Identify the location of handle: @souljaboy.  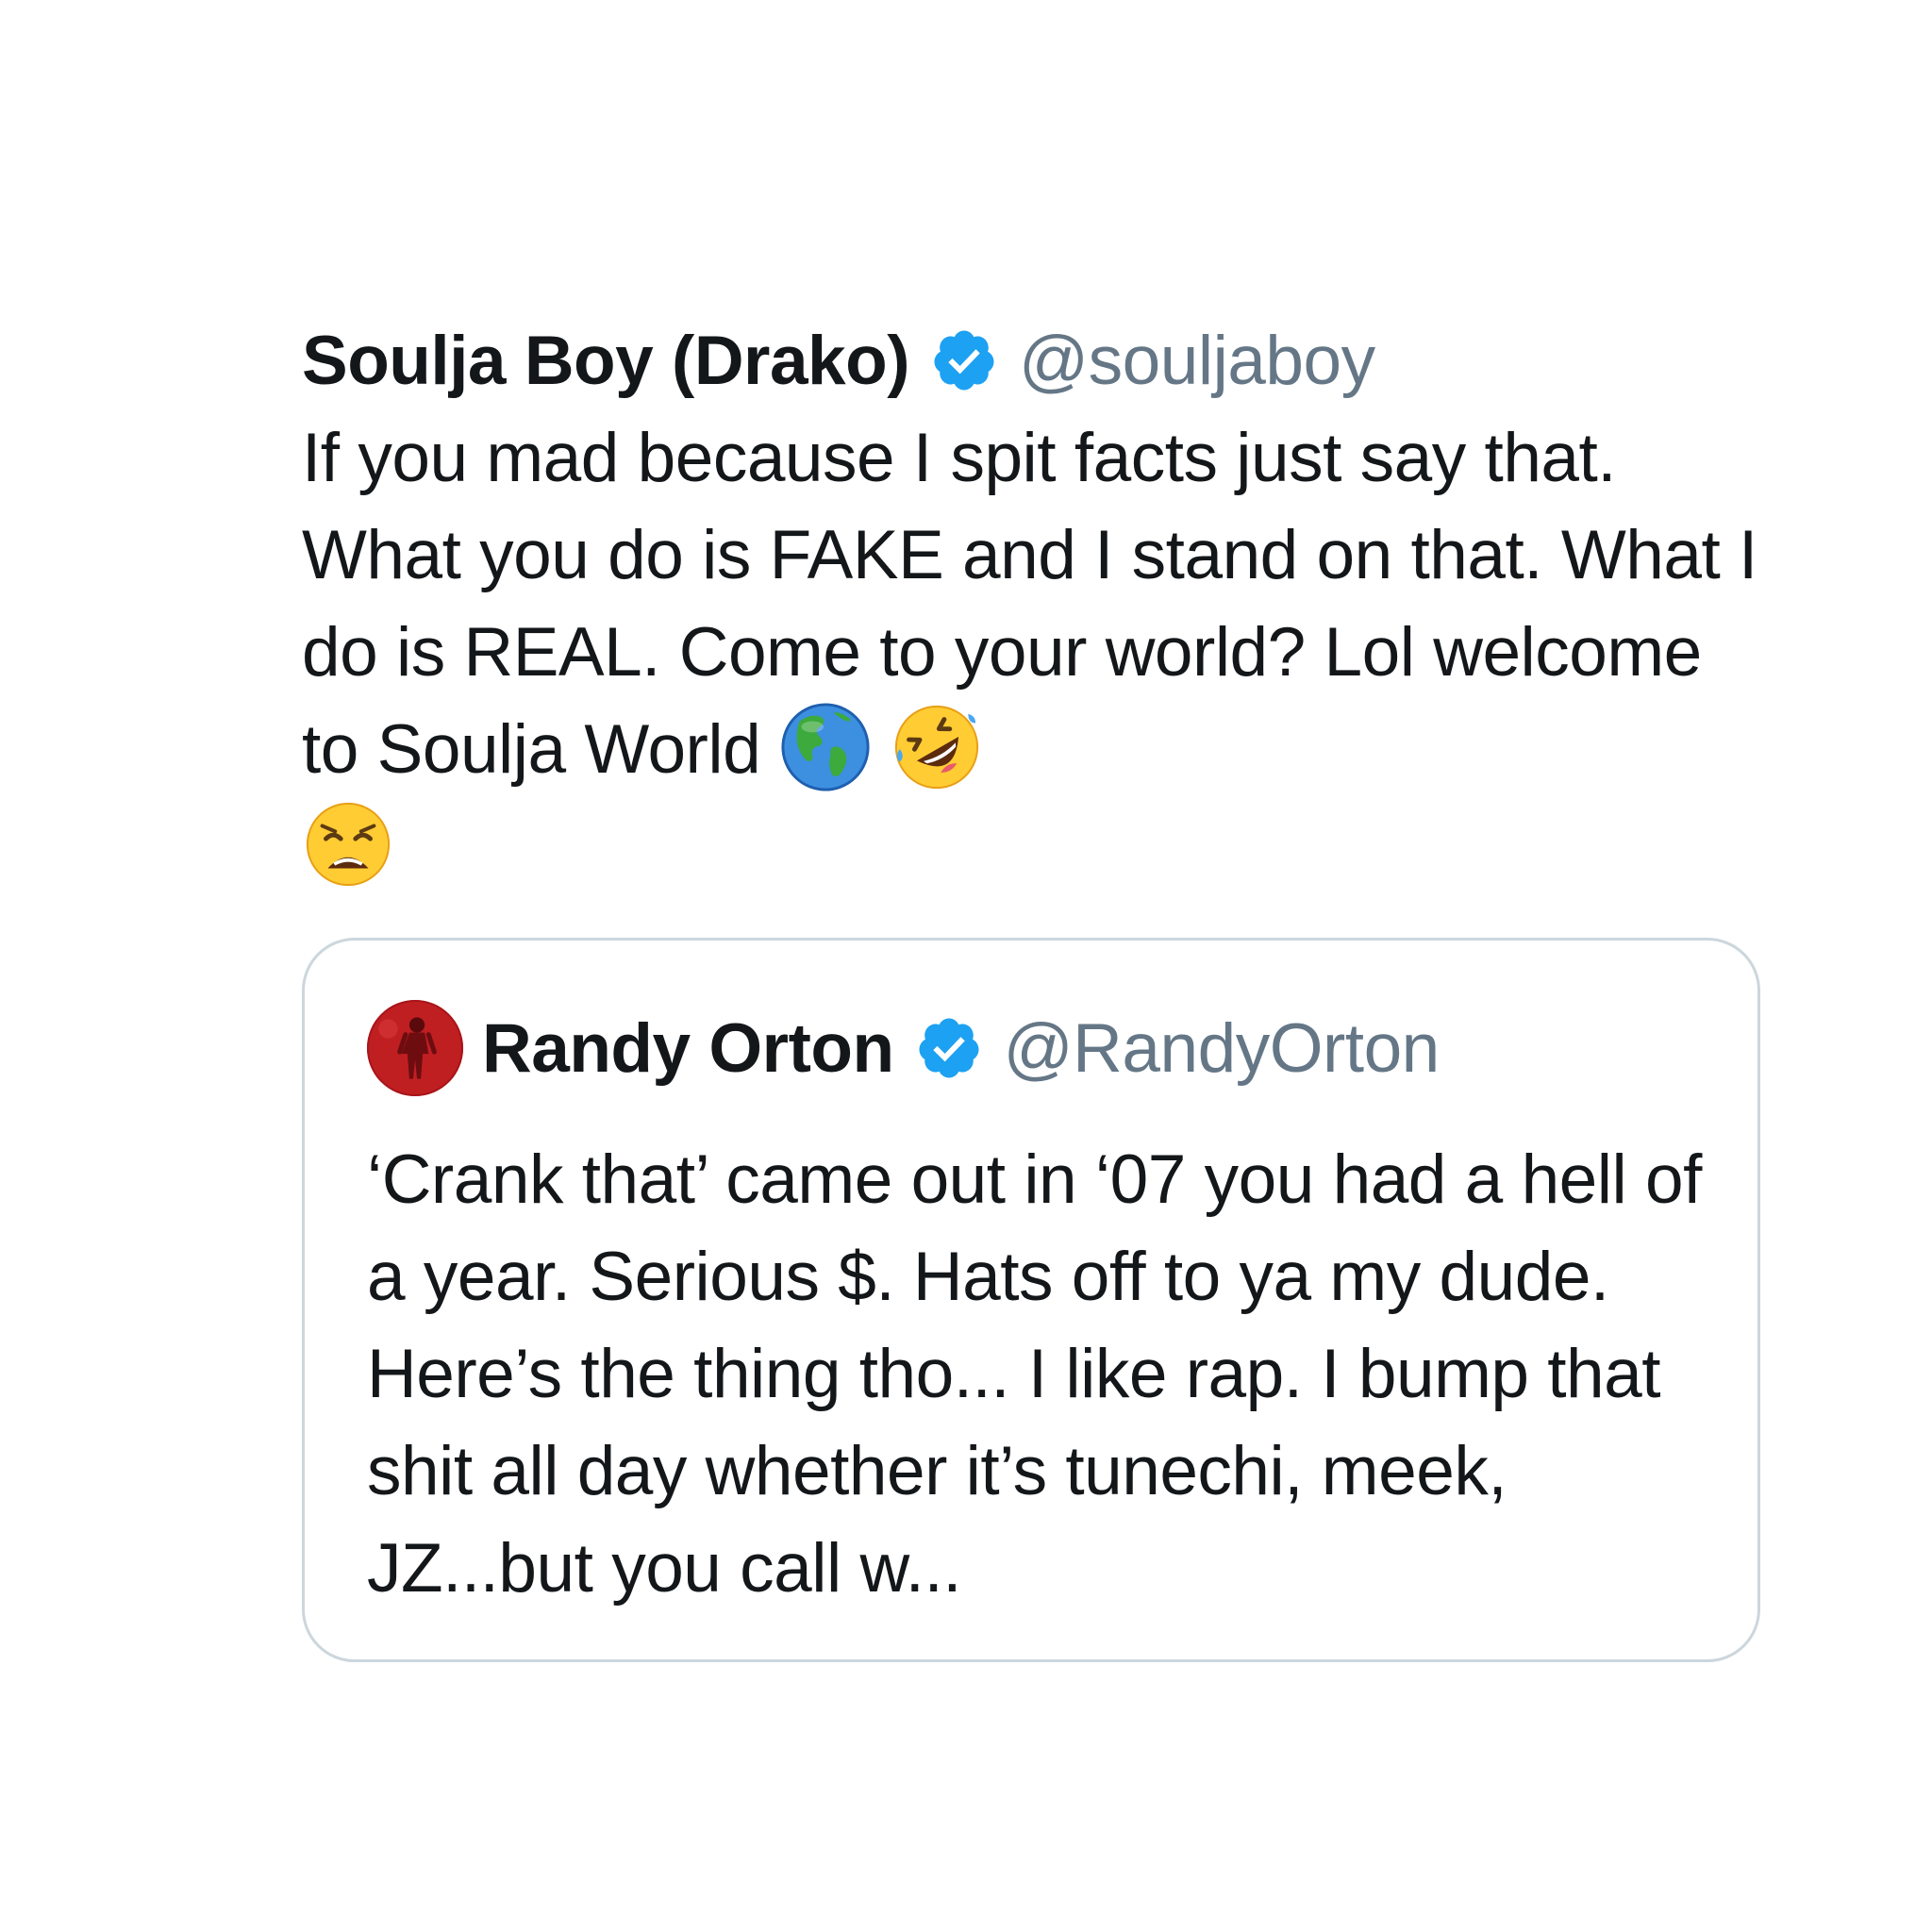
(1197, 361).